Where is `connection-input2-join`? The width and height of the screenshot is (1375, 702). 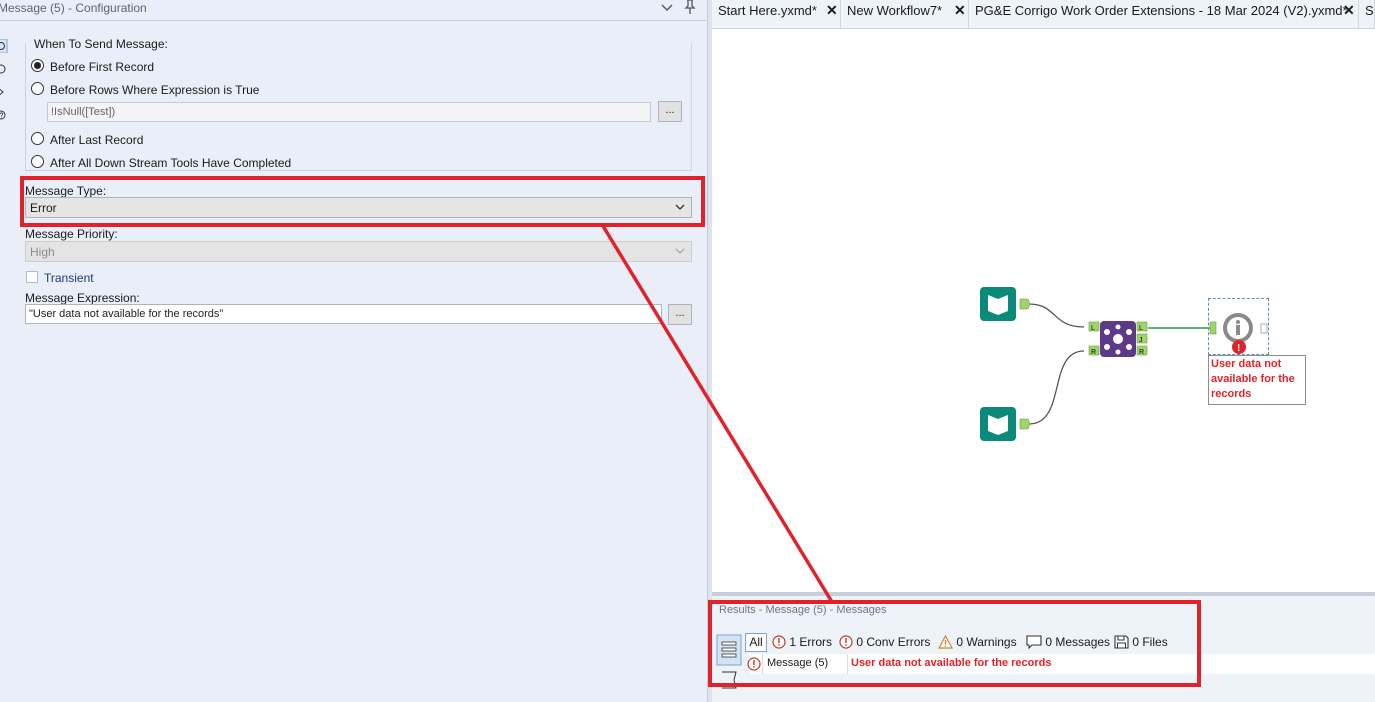
connection-input2-join is located at coordinates (1056, 387).